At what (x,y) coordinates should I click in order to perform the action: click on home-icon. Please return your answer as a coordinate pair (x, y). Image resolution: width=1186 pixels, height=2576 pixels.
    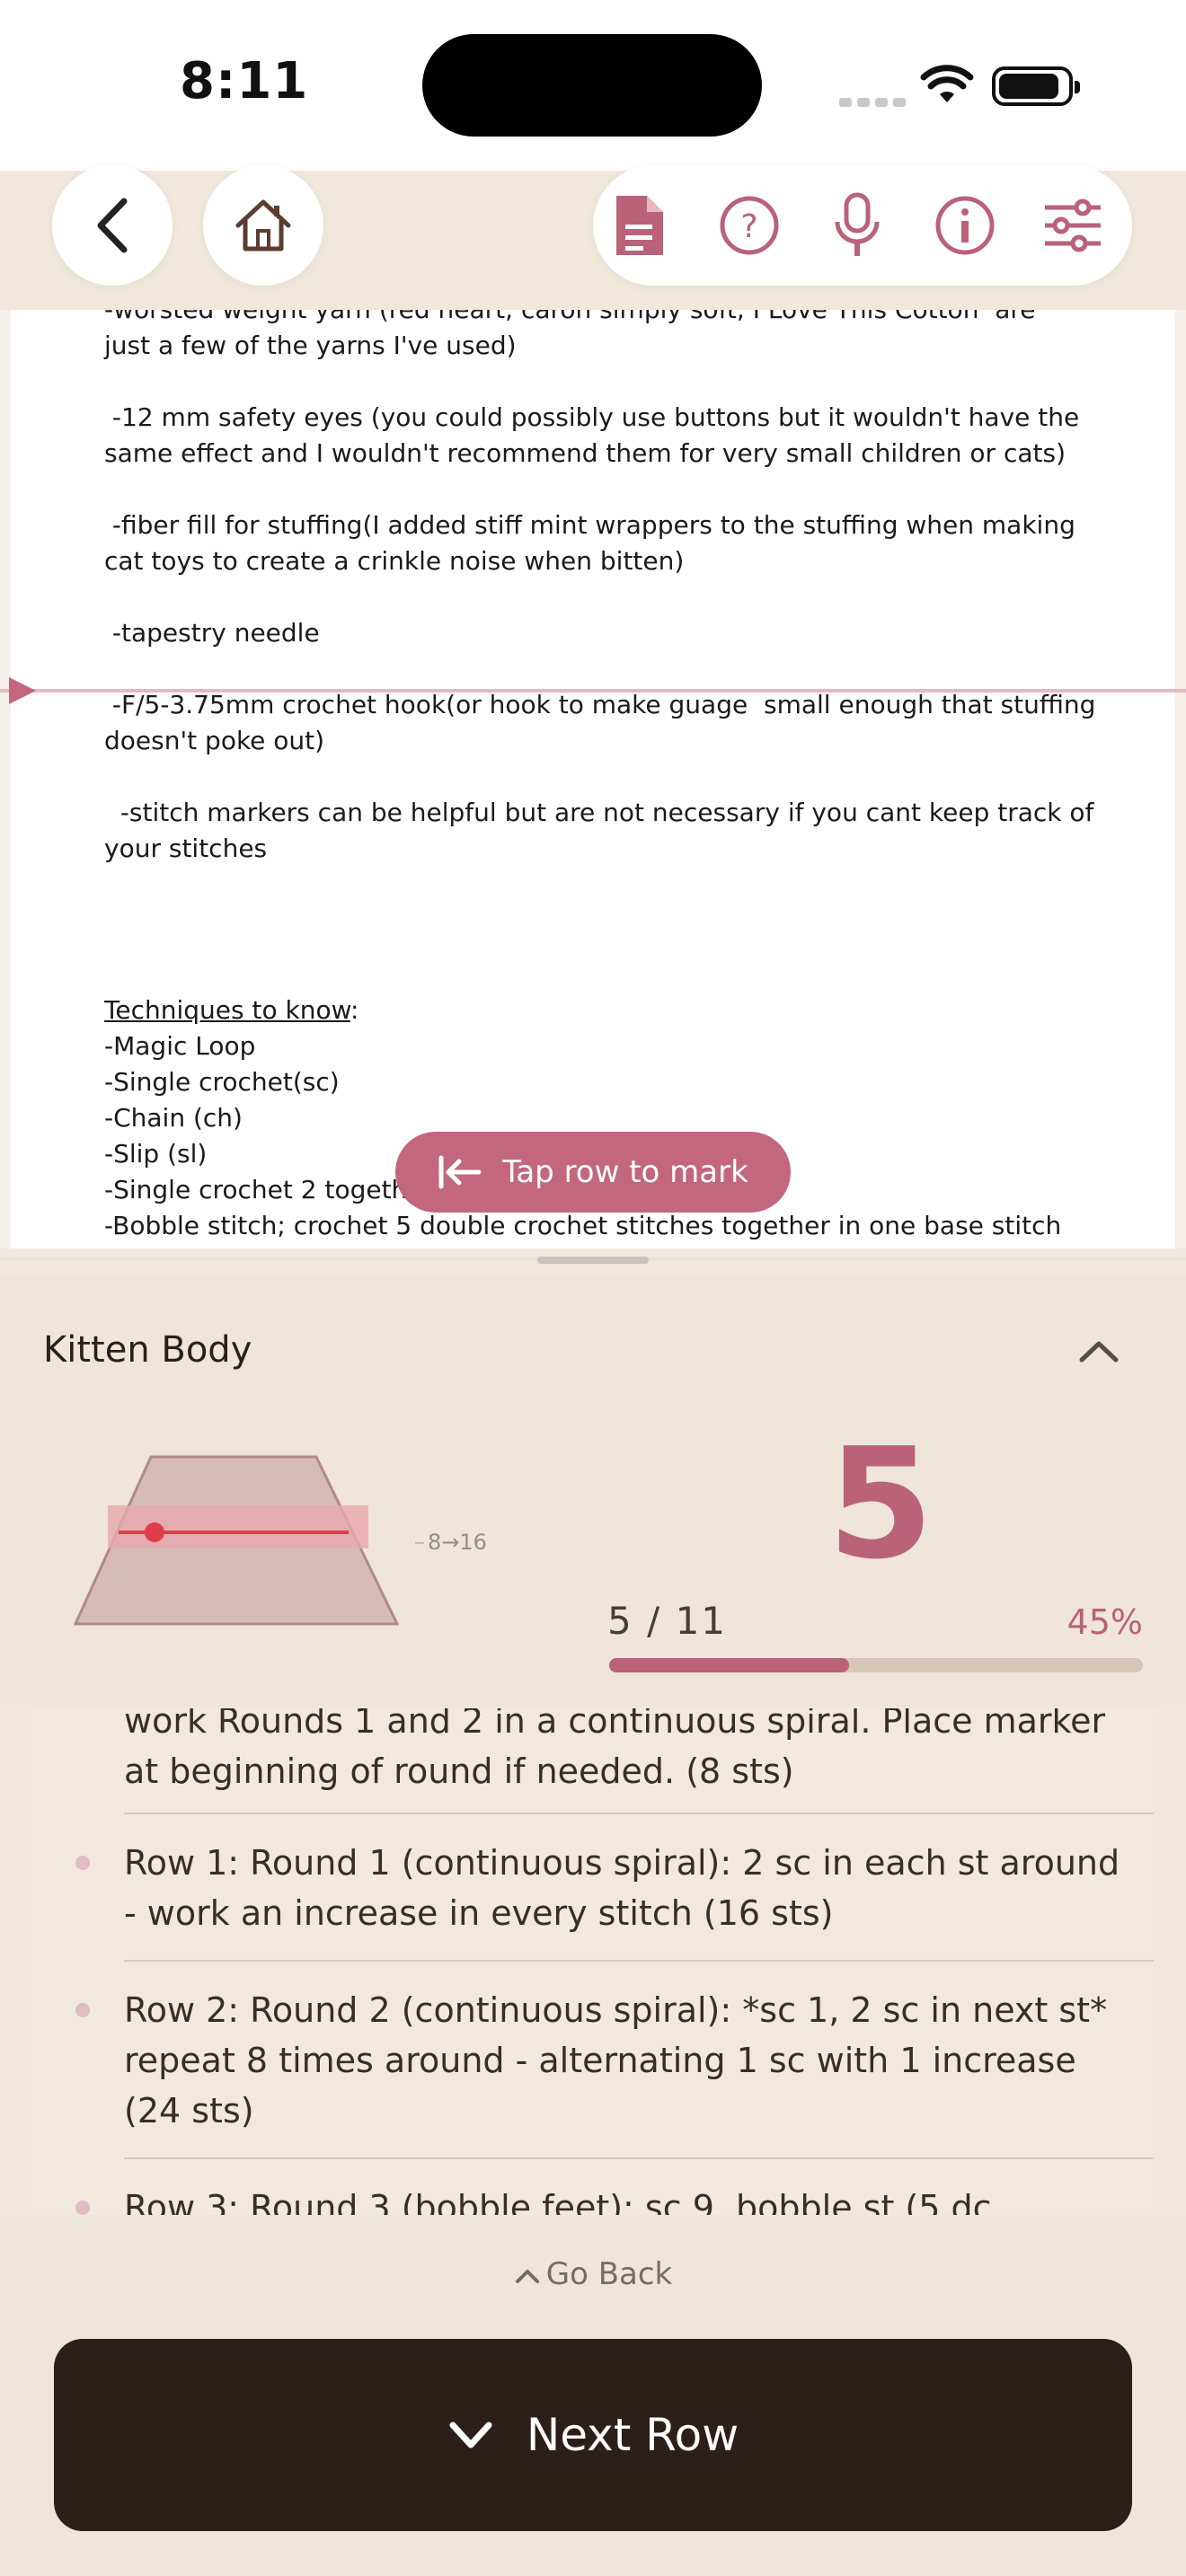
    Looking at the image, I should click on (263, 225).